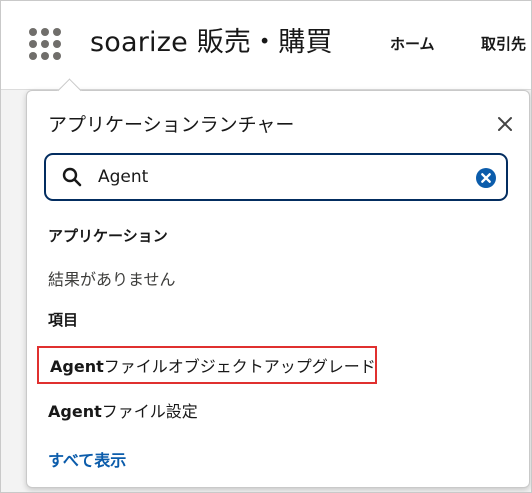 This screenshot has width=532, height=493. What do you see at coordinates (108, 236) in the screenshot?
I see `section-heading-apps: アプリケーション` at bounding box center [108, 236].